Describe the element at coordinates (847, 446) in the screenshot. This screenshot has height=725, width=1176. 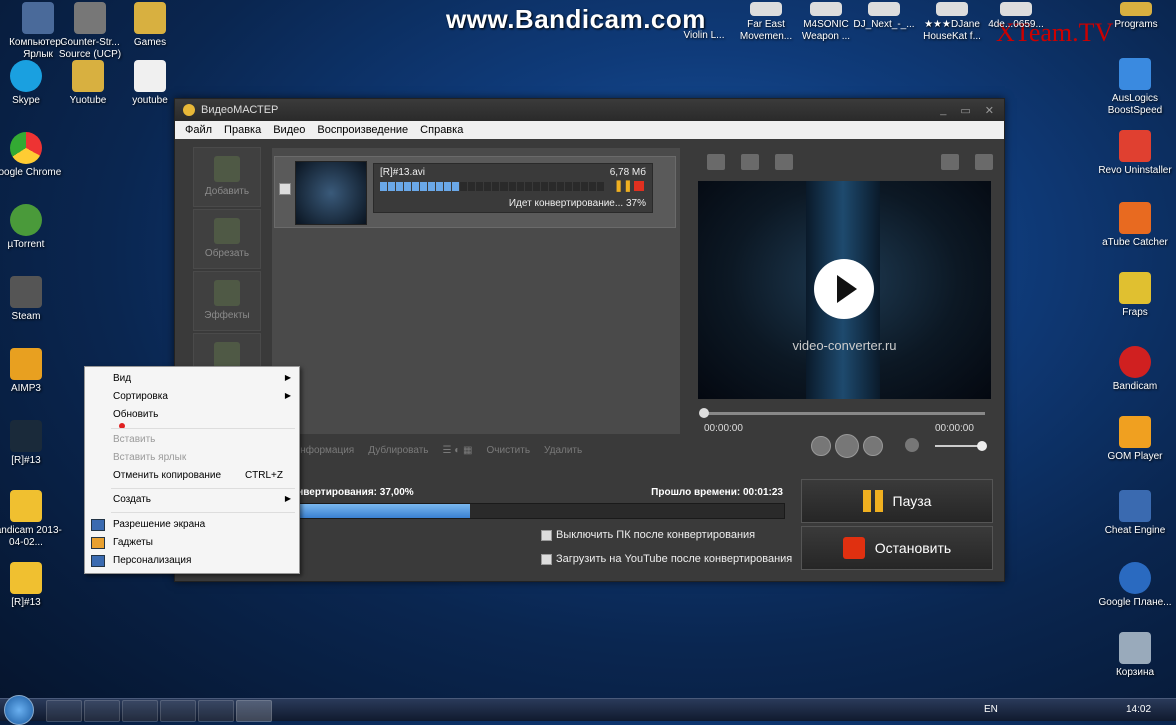
I see `play-small-icon` at that location.